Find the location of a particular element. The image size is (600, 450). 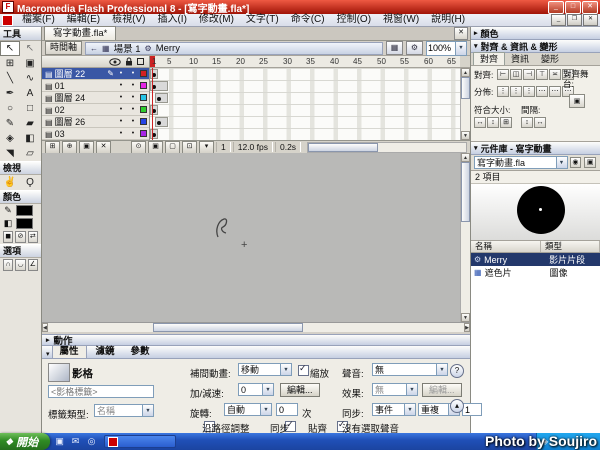

maximize-button is located at coordinates (573, 7).